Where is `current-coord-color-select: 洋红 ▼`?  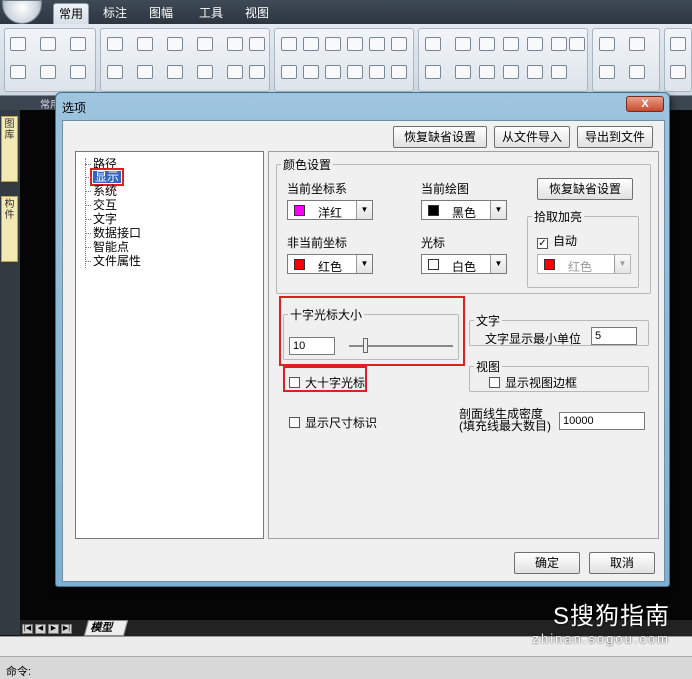 current-coord-color-select: 洋红 ▼ is located at coordinates (330, 210).